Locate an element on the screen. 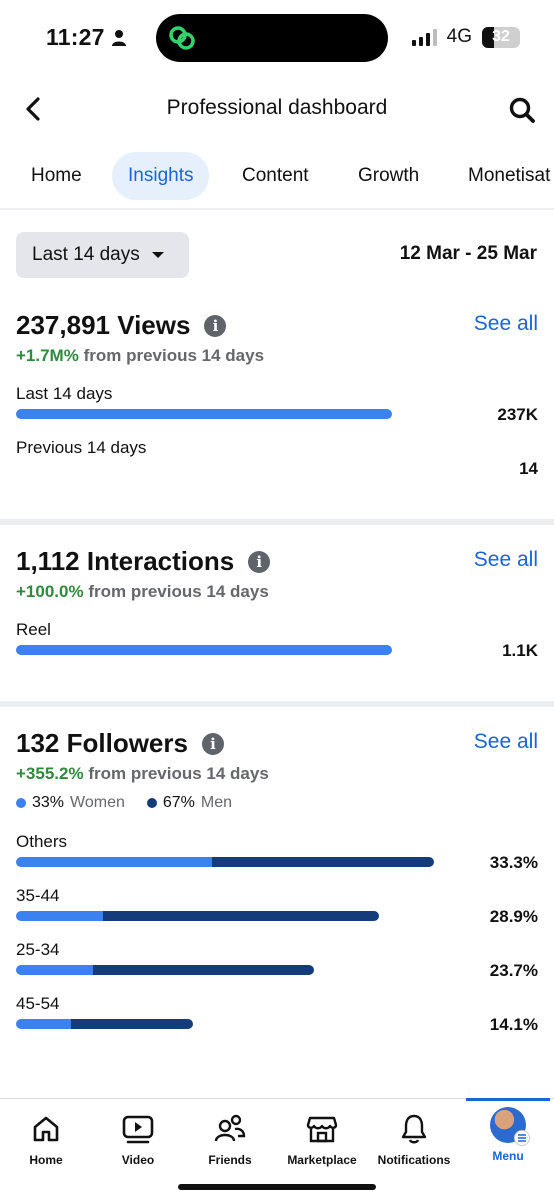 This screenshot has width=554, height=1200. followers-title-text: 132 Followers is located at coordinates (102, 743).